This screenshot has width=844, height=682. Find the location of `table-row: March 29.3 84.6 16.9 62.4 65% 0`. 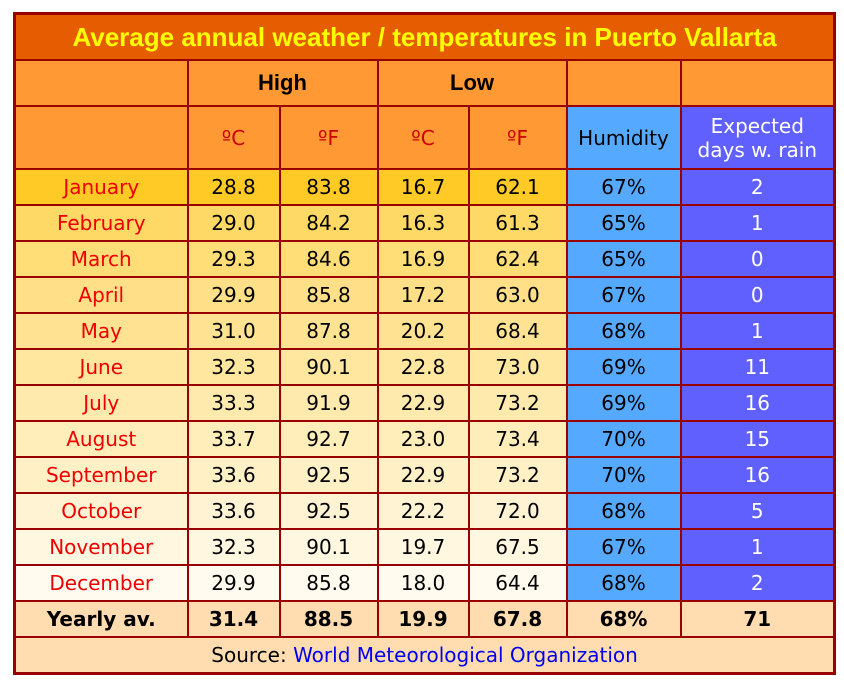

table-row: March 29.3 84.6 16.9 62.4 65% 0 is located at coordinates (424, 259).